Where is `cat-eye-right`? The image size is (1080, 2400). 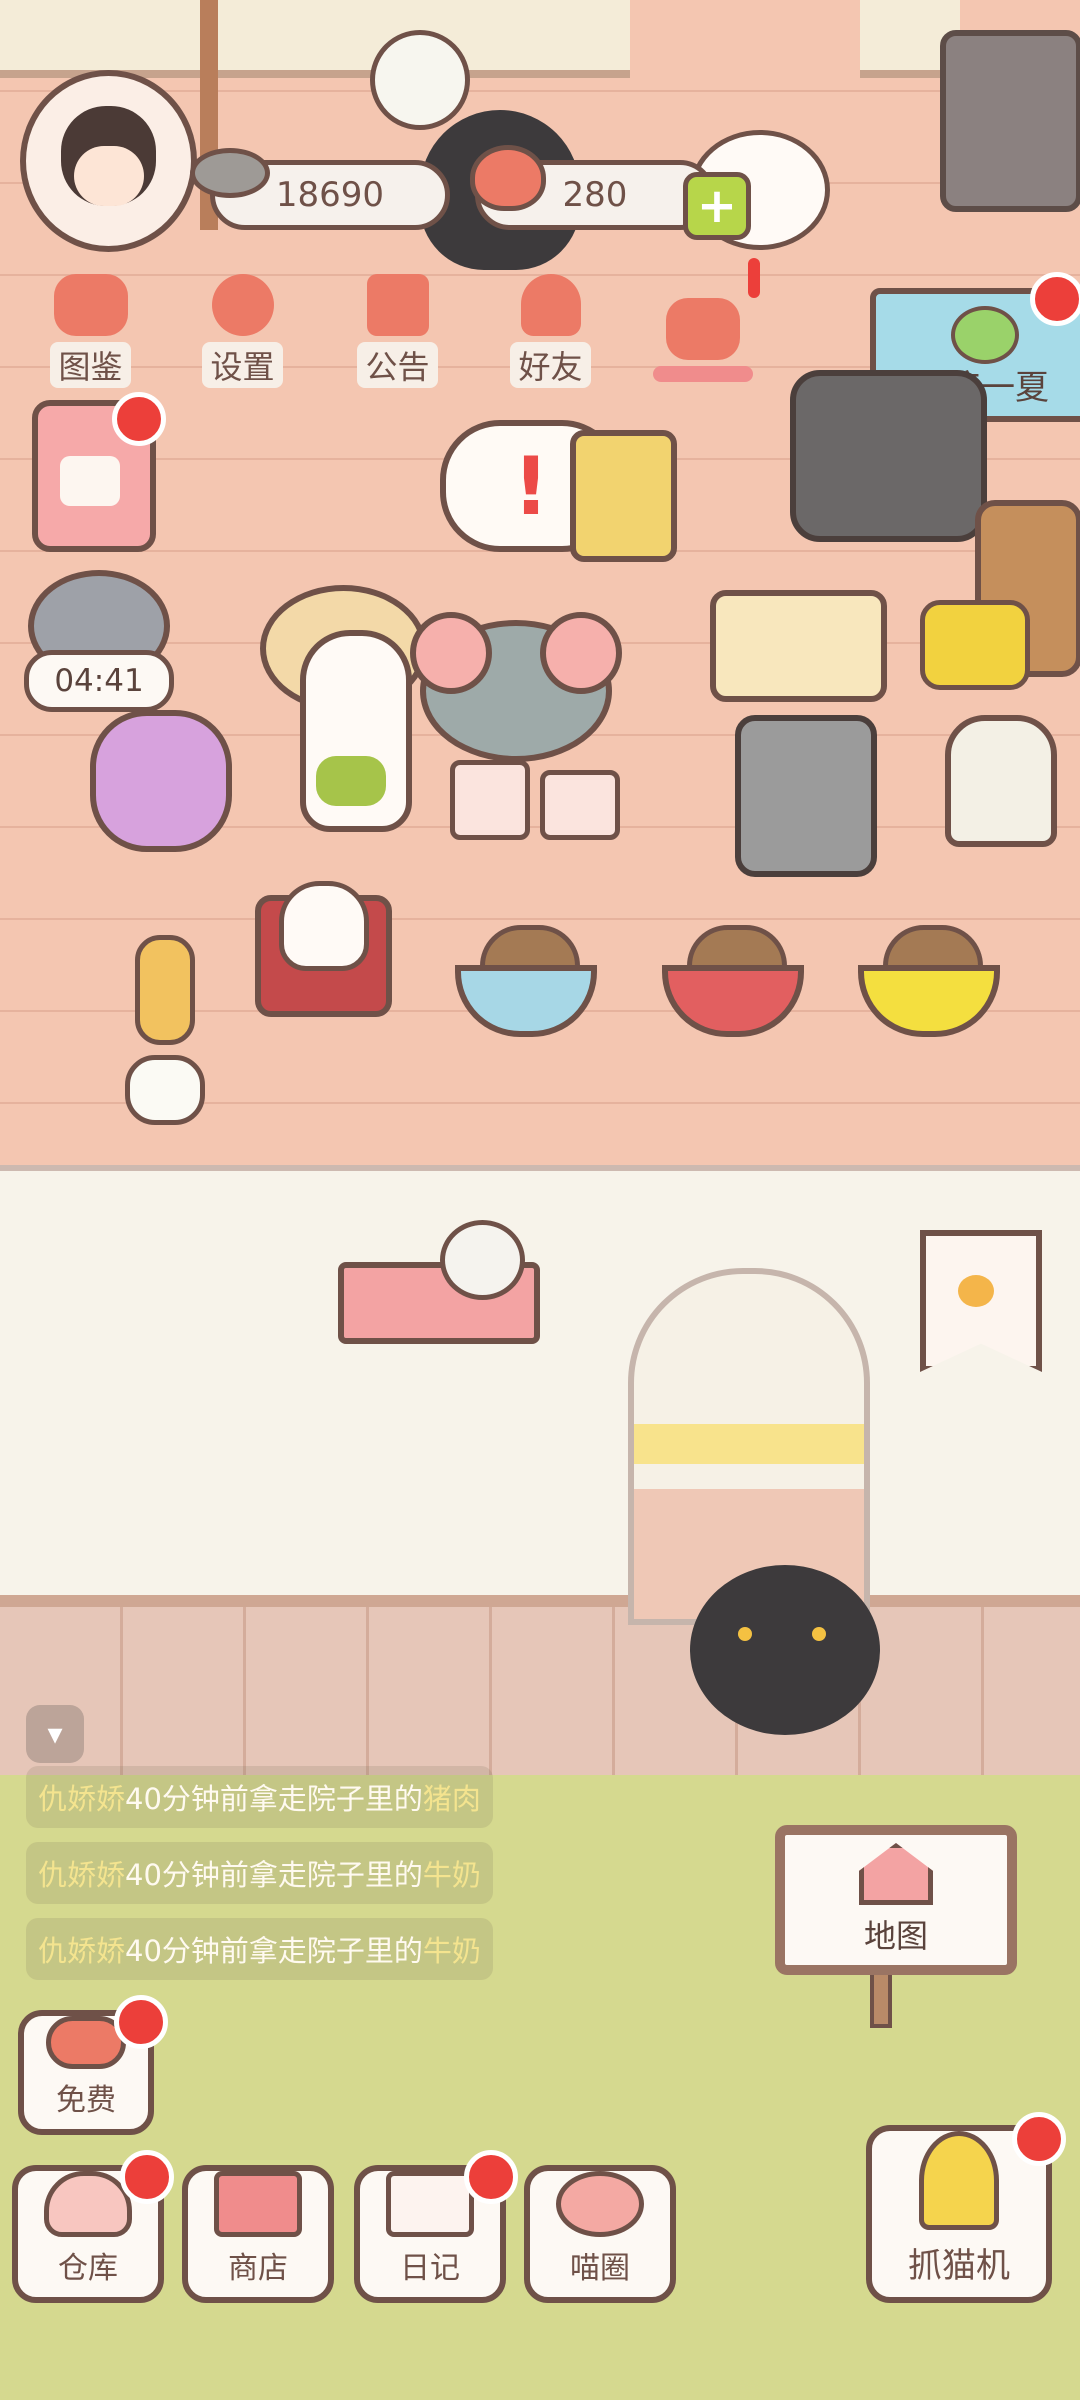 cat-eye-right is located at coordinates (819, 1634).